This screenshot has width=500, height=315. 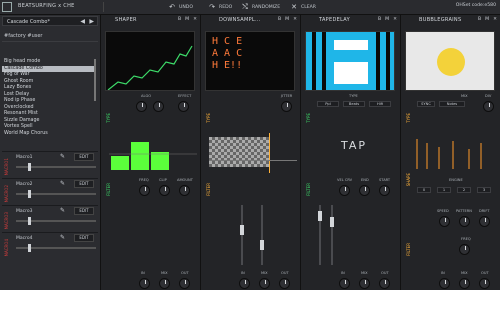 What do you see at coordinates (184, 190) in the screenshot?
I see `amount-knob` at bounding box center [184, 190].